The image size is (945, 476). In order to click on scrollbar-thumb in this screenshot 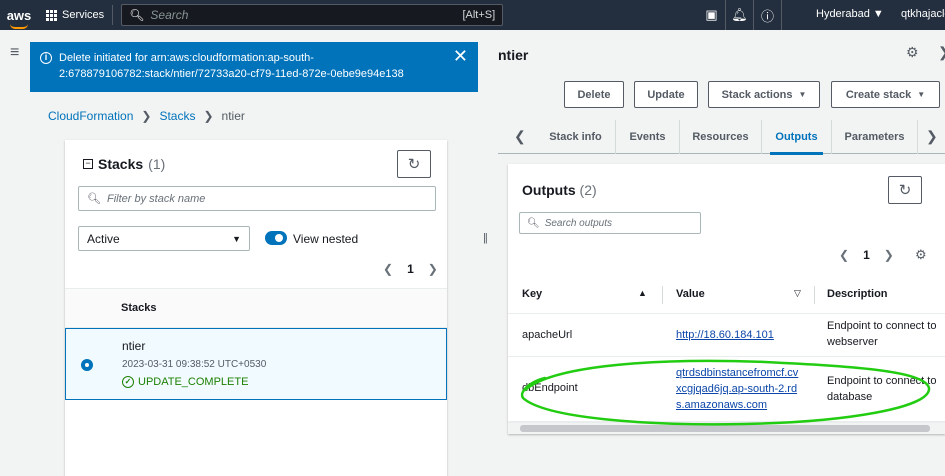, I will do `click(725, 428)`.